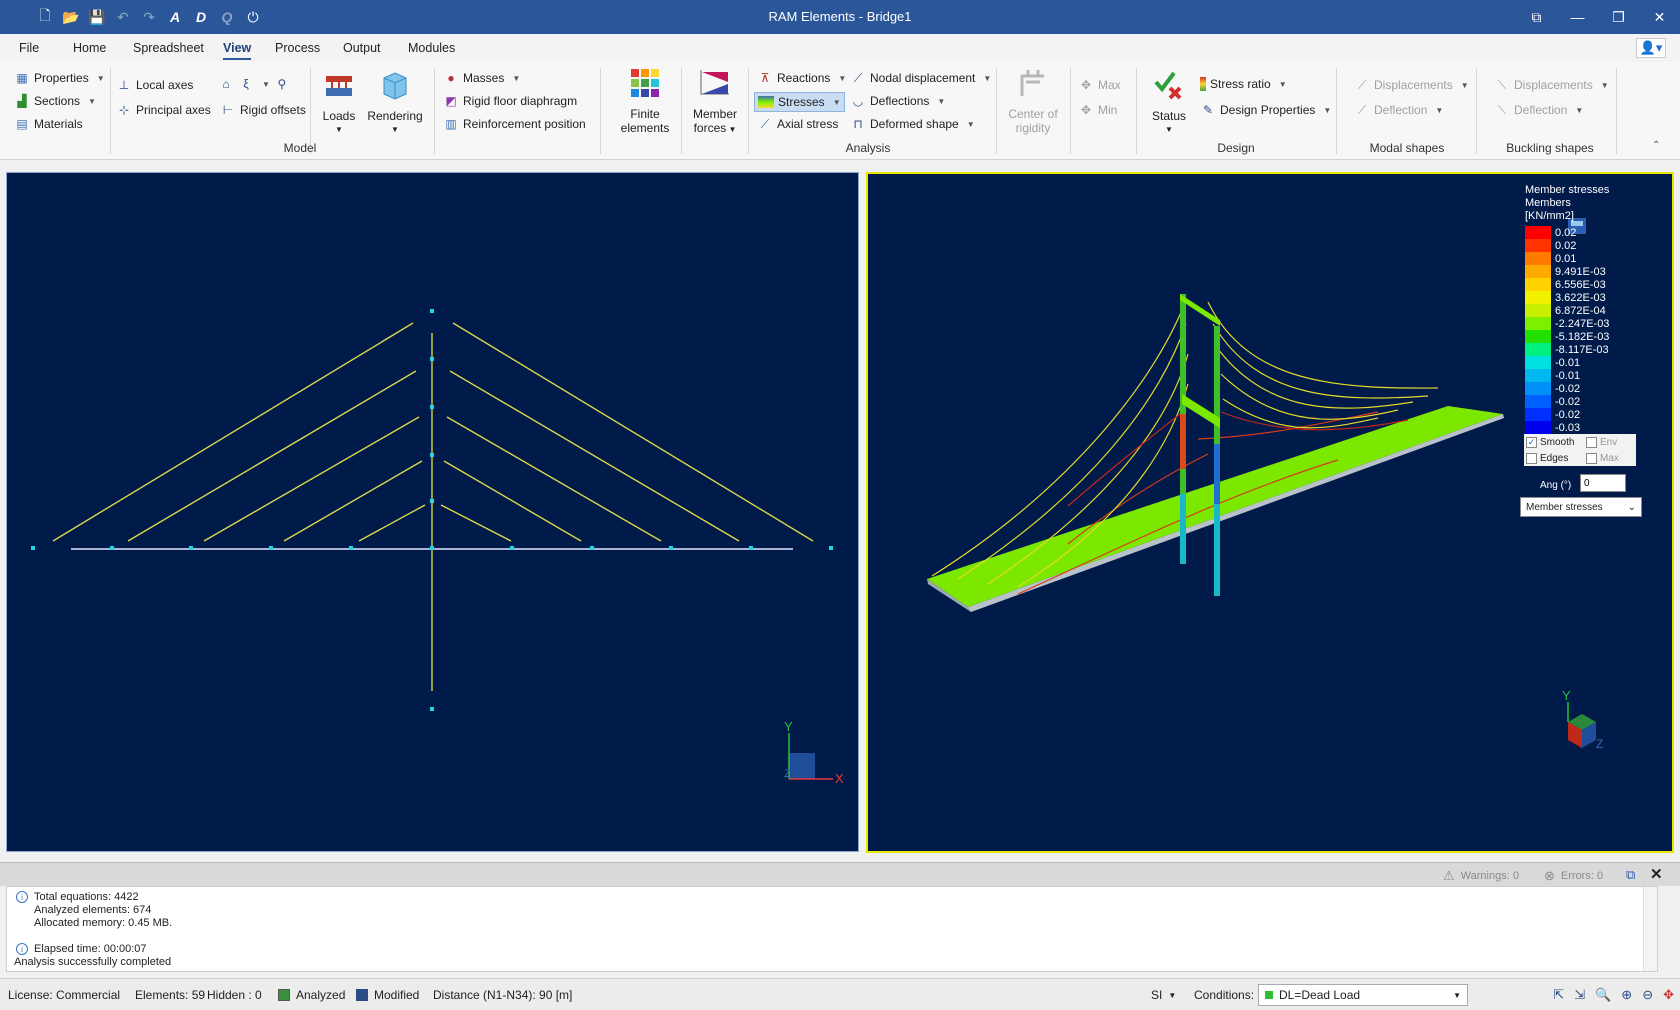  Describe the element at coordinates (481, 78) in the screenshot. I see `masses-button: ● Masses ▼` at that location.